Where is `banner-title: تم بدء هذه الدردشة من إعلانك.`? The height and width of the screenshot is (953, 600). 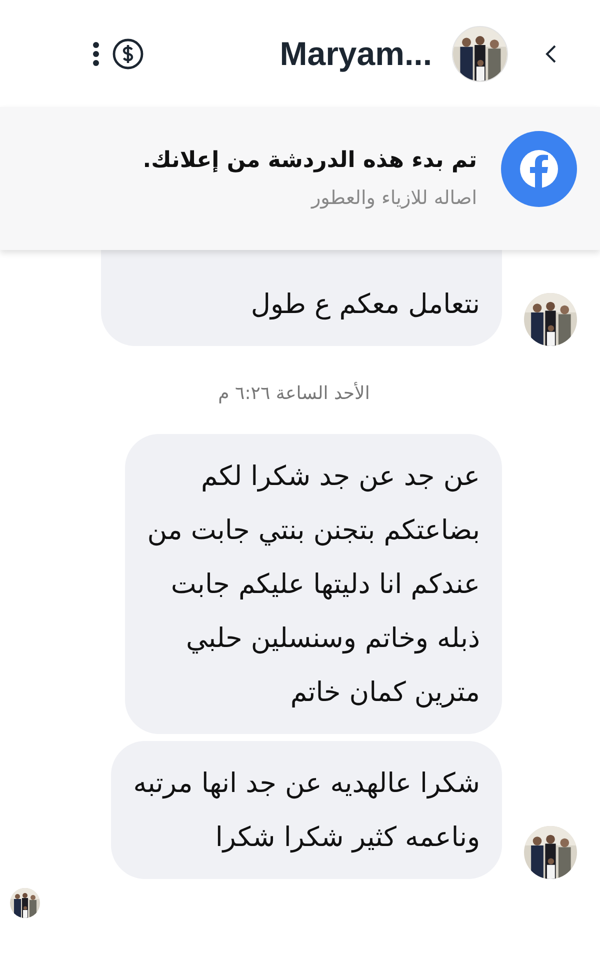 banner-title: تم بدء هذه الدردشة من إعلانك. is located at coordinates (309, 160).